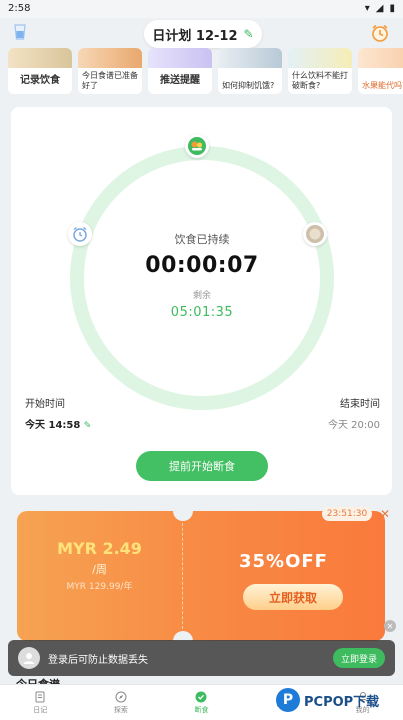  I want to click on water-cup-icon, so click(20, 32).